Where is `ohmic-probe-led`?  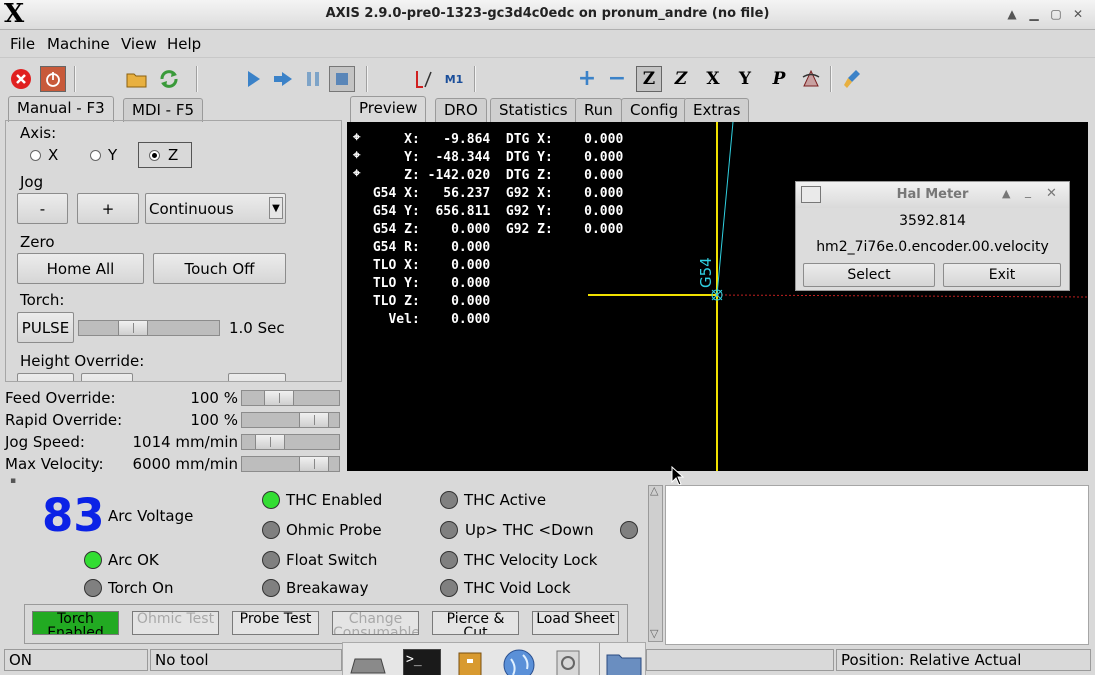
ohmic-probe-led is located at coordinates (271, 530).